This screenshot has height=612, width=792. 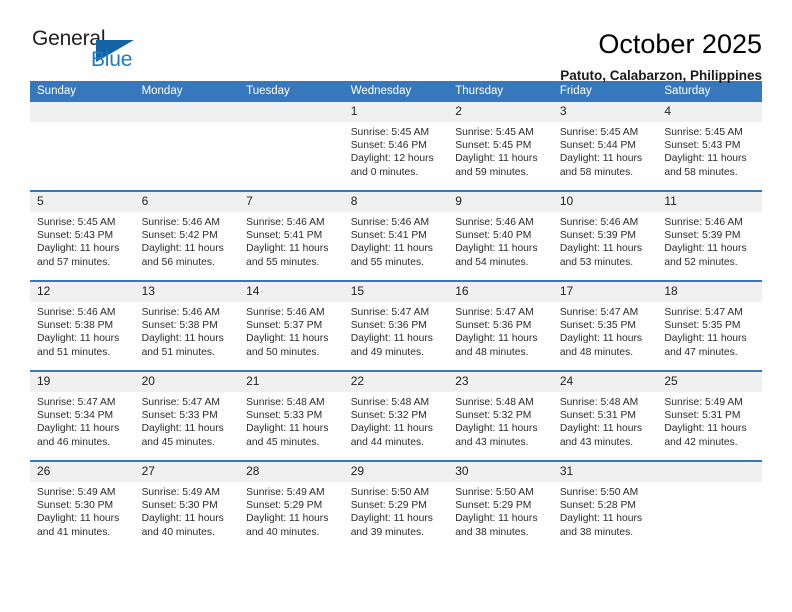 What do you see at coordinates (74, 532) in the screenshot?
I see `daylight-duration-line2: and 41 minutes.` at bounding box center [74, 532].